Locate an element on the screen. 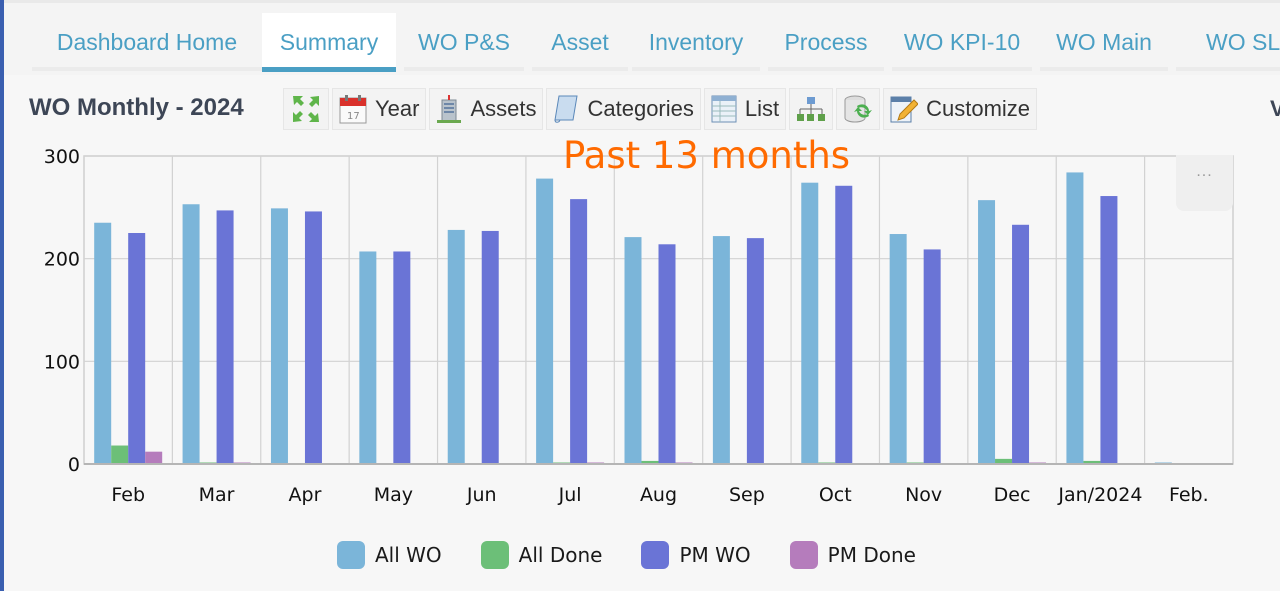 This screenshot has height=591, width=1280. tab-wo-main: WO Main is located at coordinates (1104, 42).